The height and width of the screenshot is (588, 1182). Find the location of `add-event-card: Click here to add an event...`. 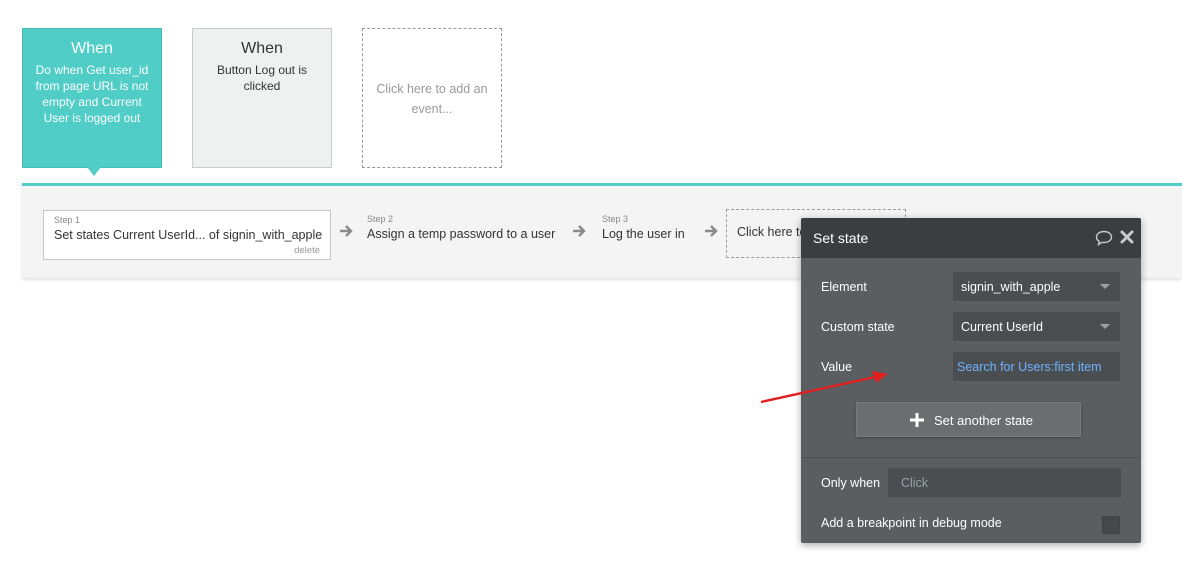

add-event-card: Click here to add an event... is located at coordinates (432, 98).